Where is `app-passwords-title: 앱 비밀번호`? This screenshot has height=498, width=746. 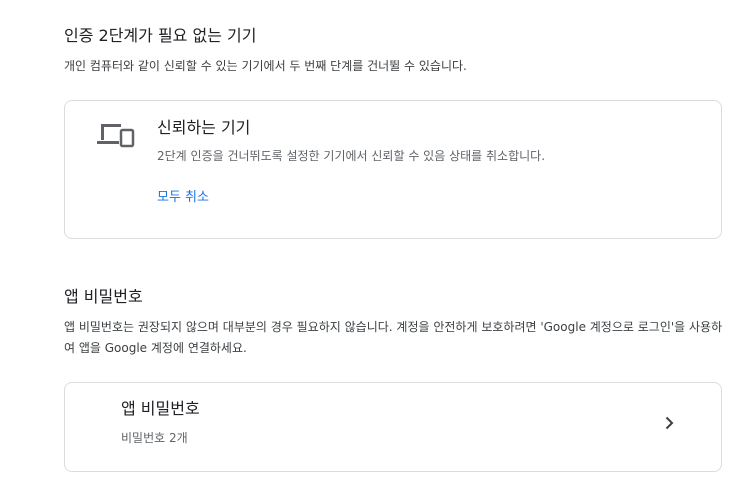 app-passwords-title: 앱 비밀번호 is located at coordinates (160, 408).